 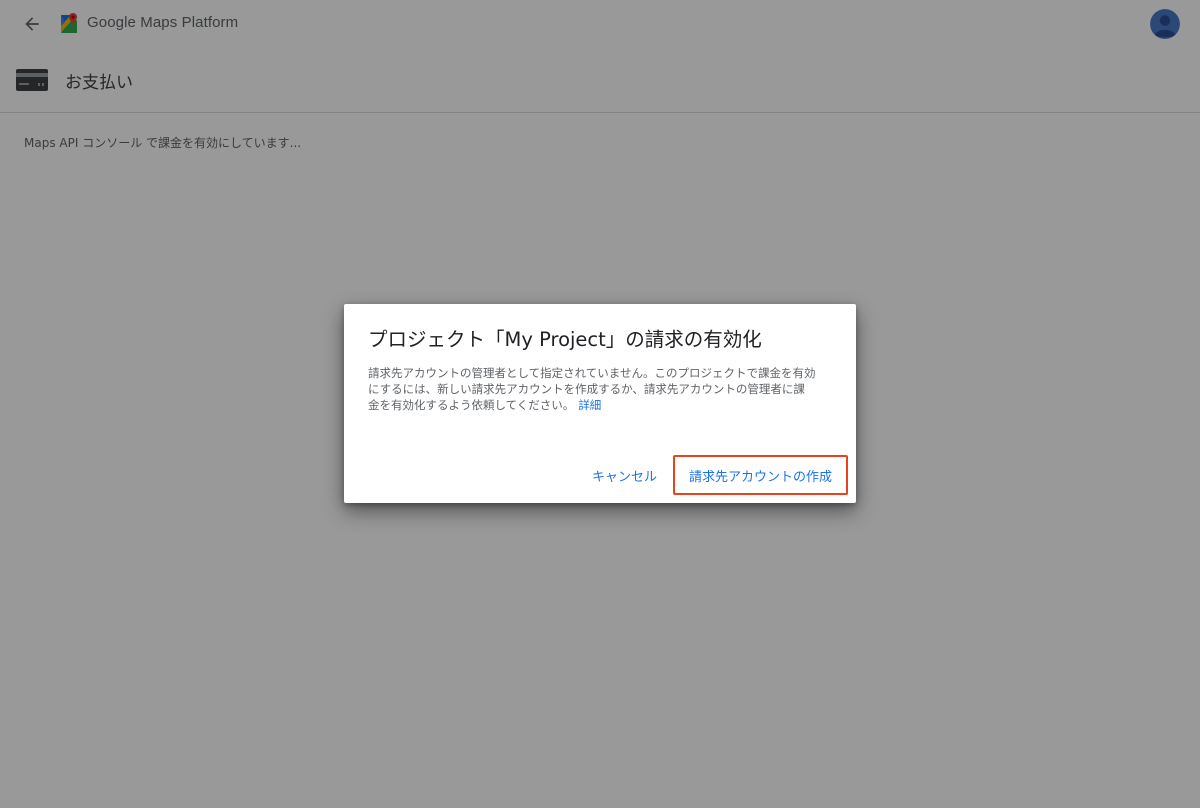 I want to click on dialog-title: プロジェクト「My Project」の請求の有効化, so click(x=565, y=339).